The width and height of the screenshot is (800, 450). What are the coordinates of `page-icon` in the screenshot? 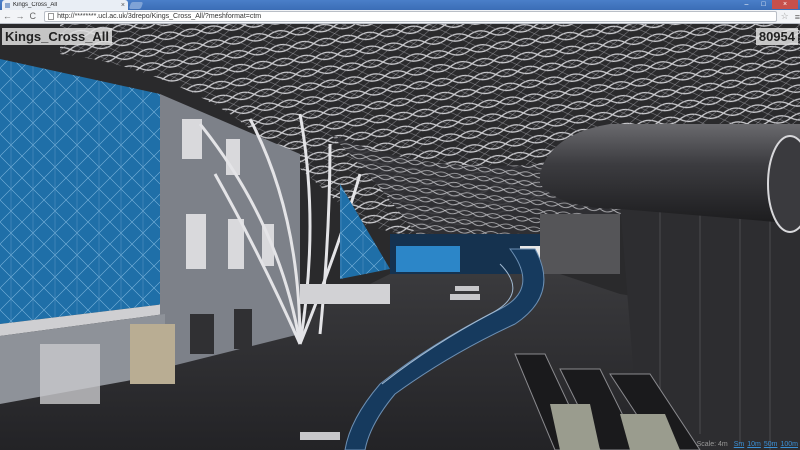 It's located at (51, 16).